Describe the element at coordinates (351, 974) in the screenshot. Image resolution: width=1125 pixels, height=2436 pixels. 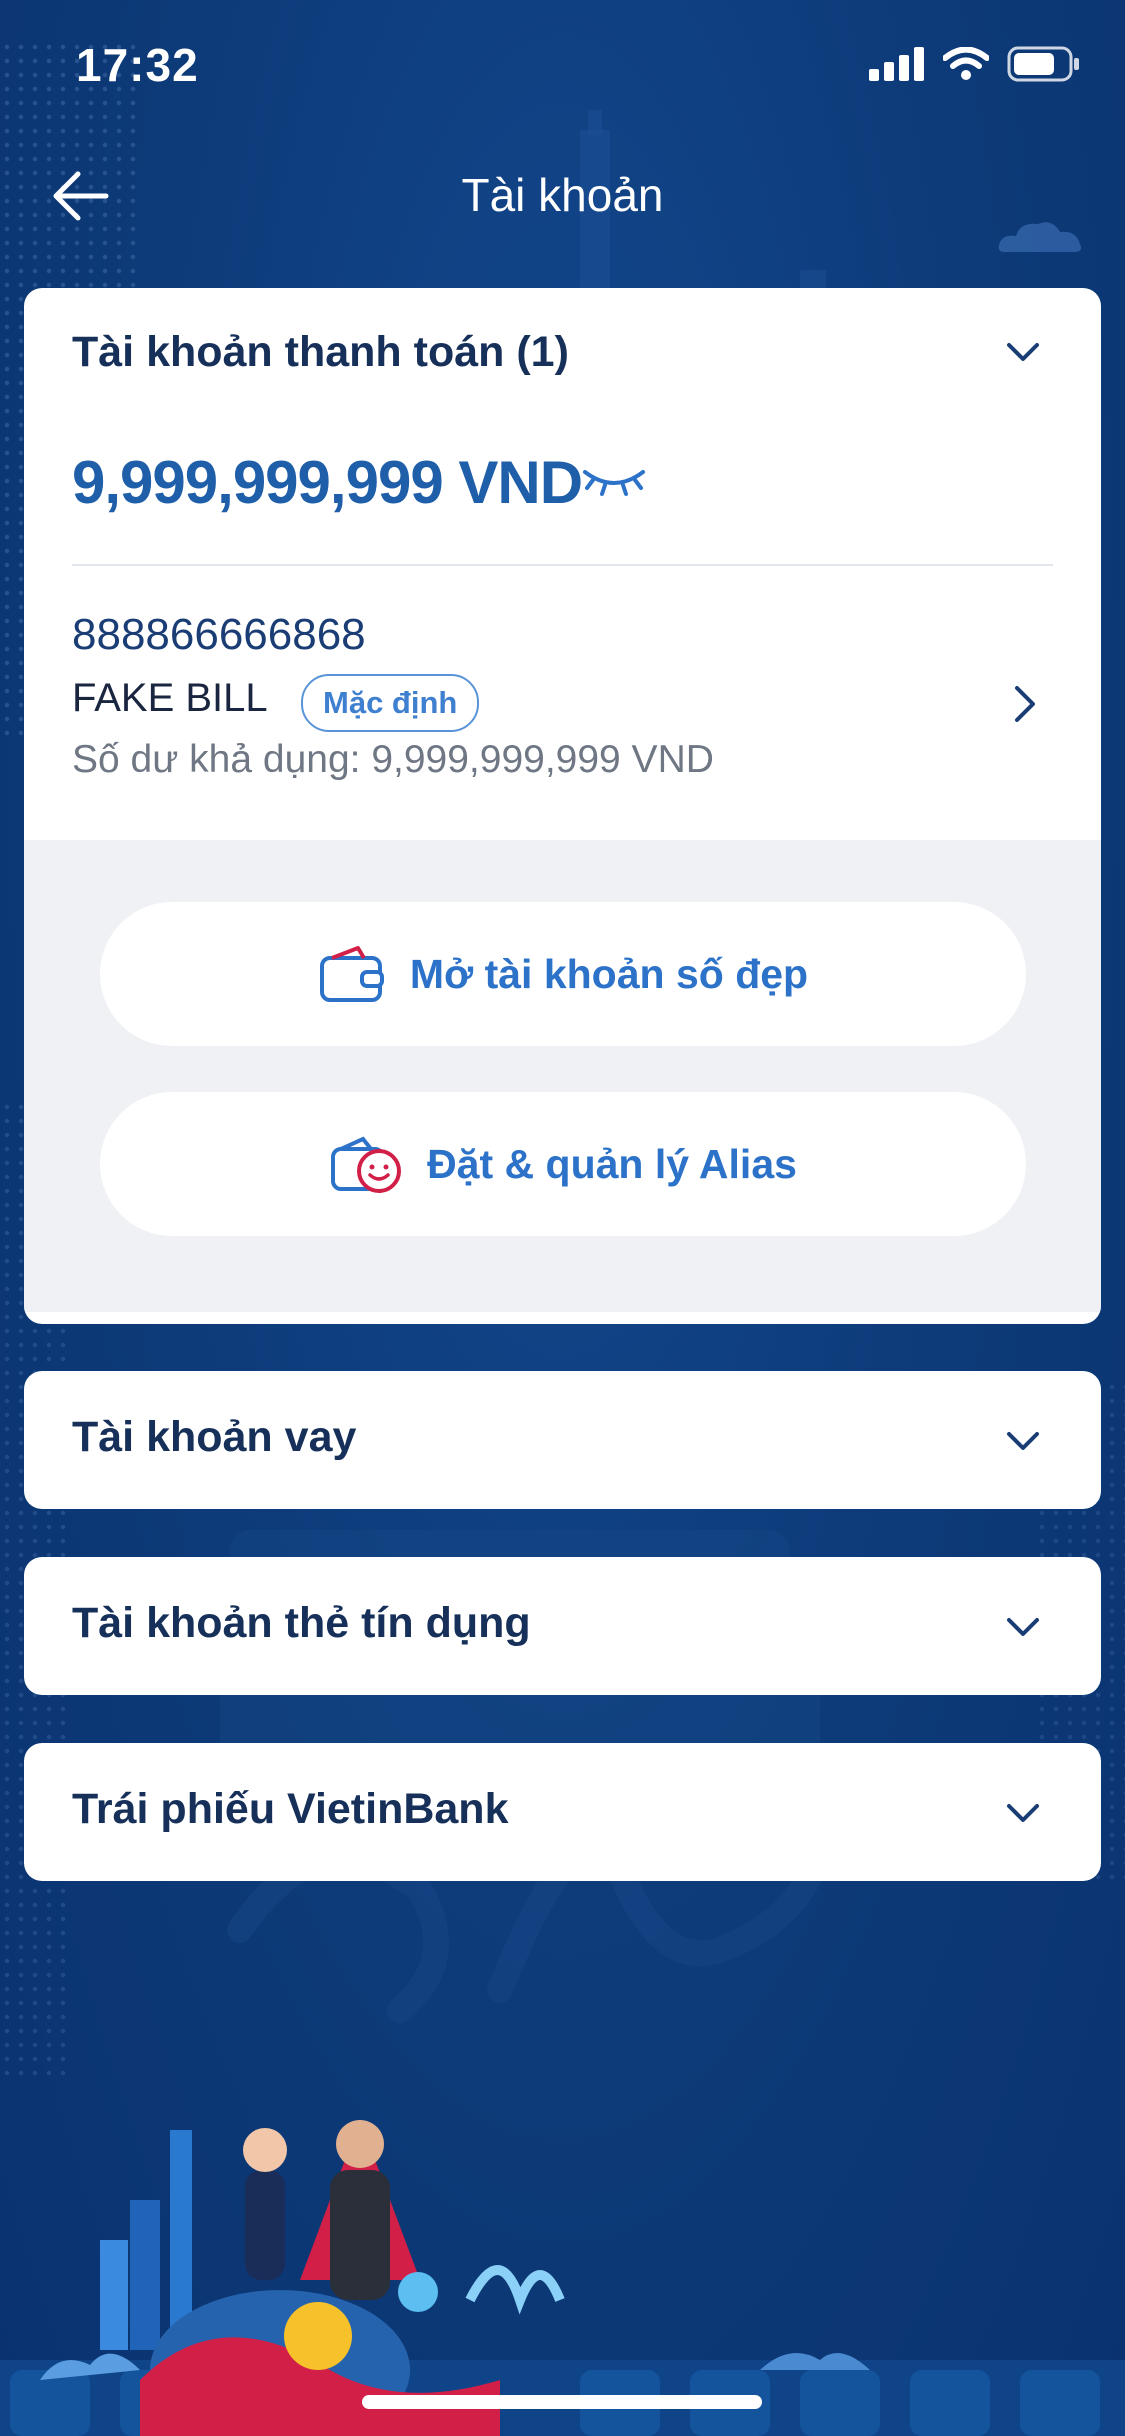
I see `wallet-icon` at that location.